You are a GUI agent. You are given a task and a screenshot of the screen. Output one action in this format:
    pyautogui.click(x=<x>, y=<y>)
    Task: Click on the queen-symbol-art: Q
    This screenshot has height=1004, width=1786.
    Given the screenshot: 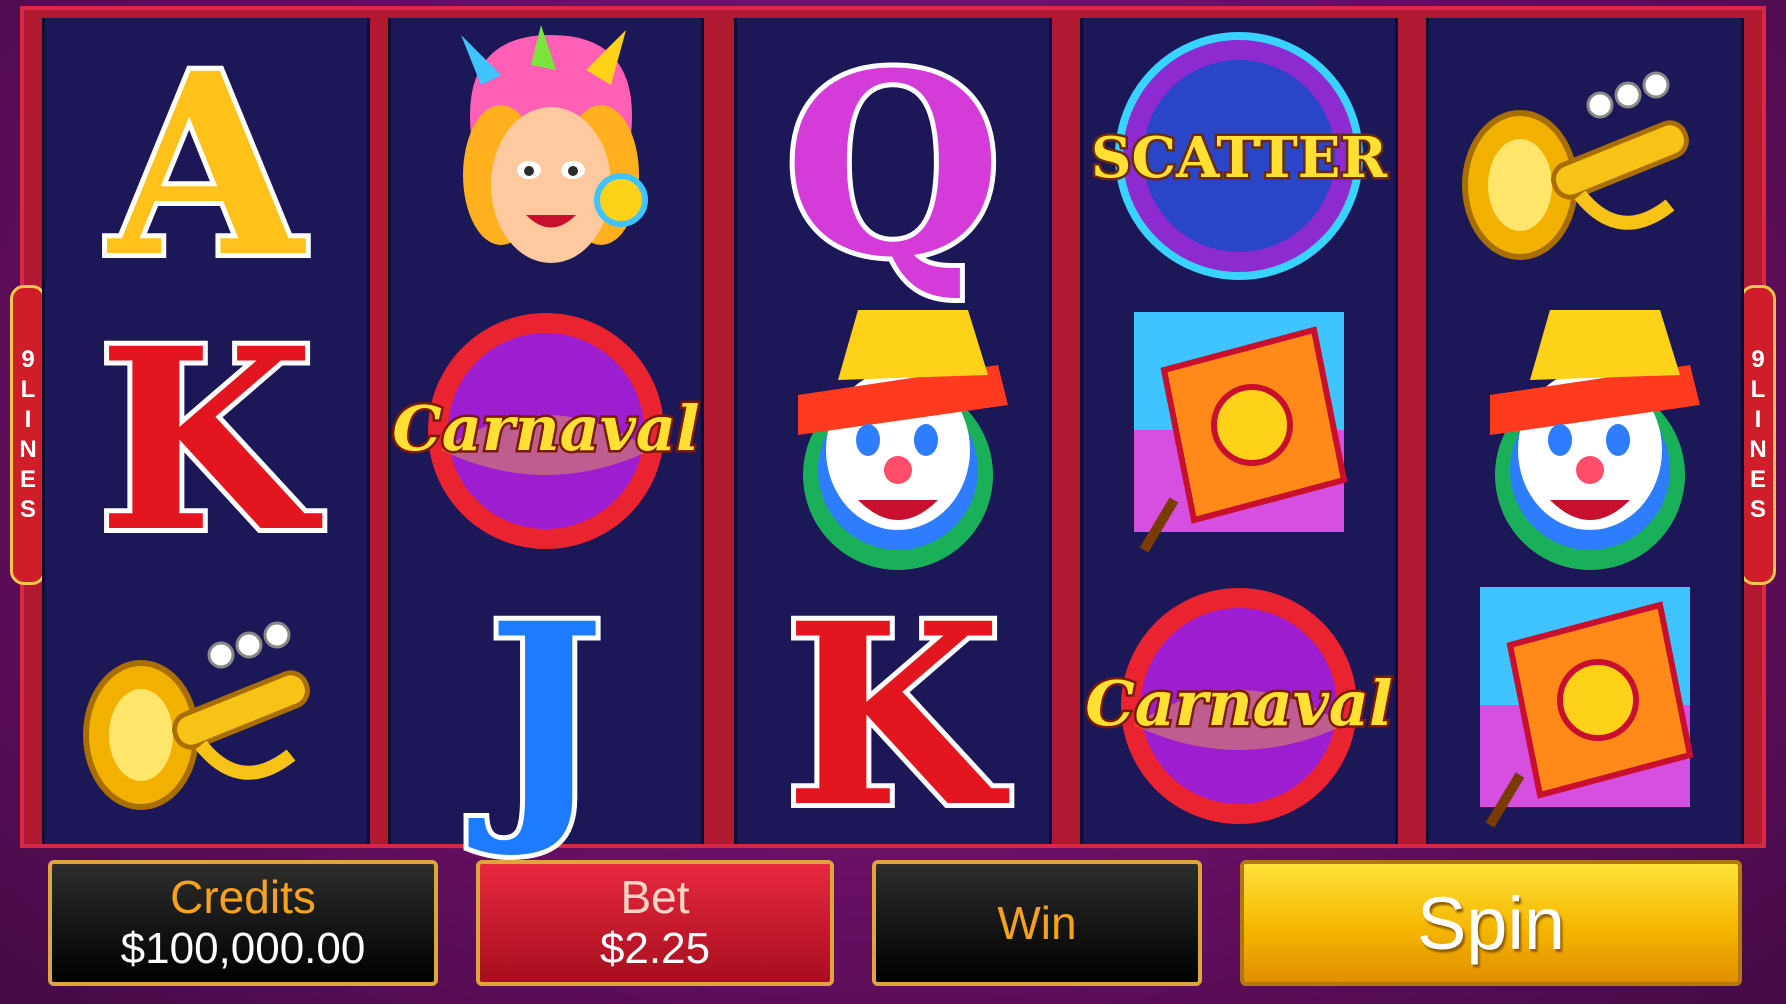 What is the action you would take?
    pyautogui.click(x=893, y=165)
    